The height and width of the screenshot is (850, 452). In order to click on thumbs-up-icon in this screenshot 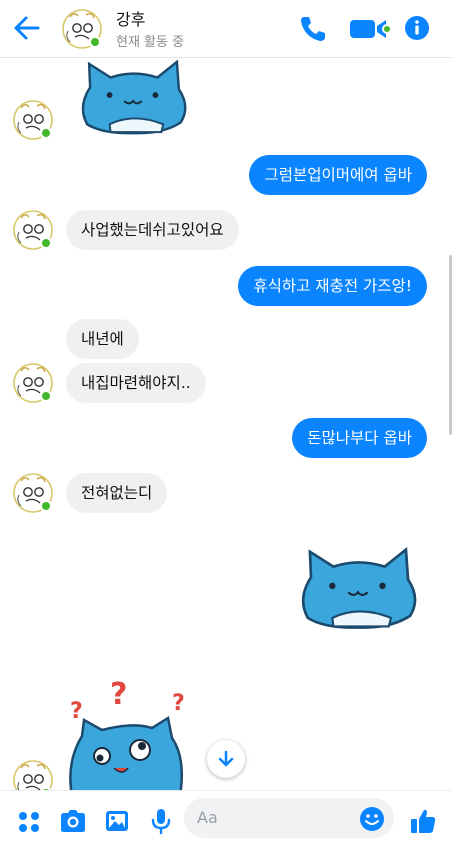, I will do `click(423, 821)`.